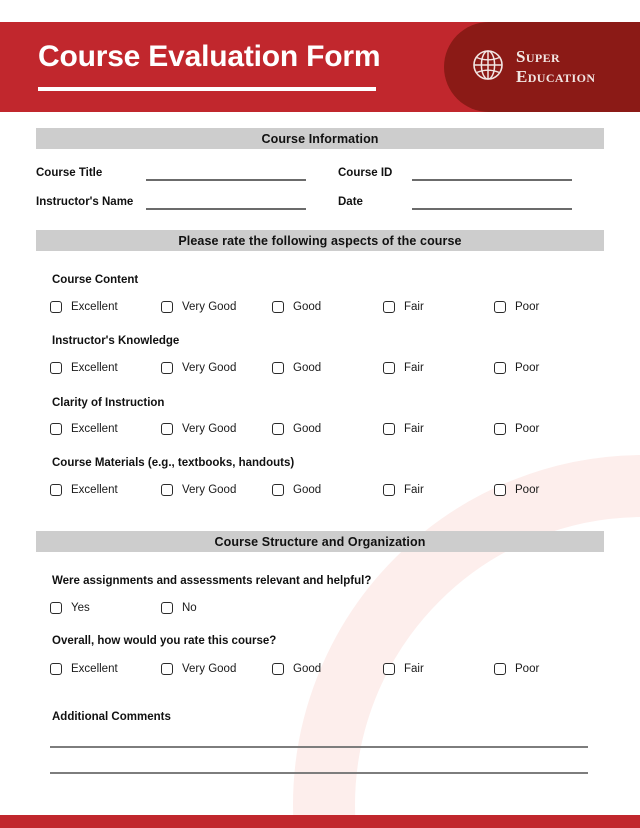 This screenshot has width=640, height=828. What do you see at coordinates (84, 429) in the screenshot?
I see `option-clarity-of-instruction-excellent: Excellent` at bounding box center [84, 429].